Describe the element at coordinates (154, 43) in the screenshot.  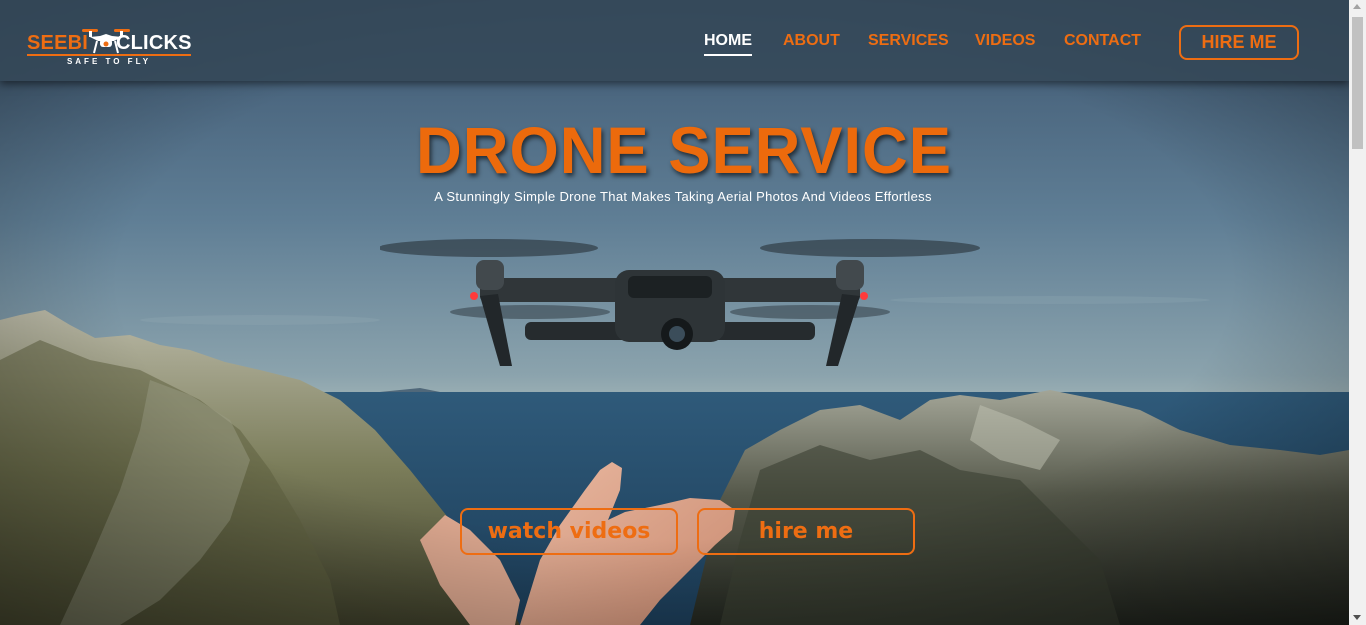
I see `brand-name-right: CLICKS` at that location.